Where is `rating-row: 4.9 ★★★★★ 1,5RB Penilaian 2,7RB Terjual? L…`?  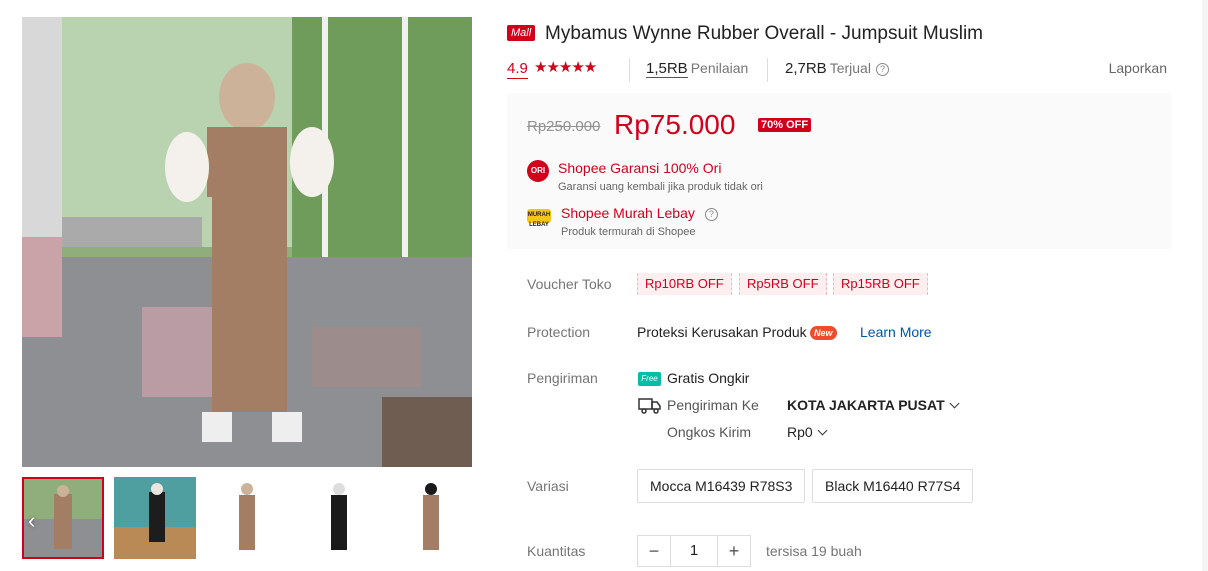
rating-row: 4.9 ★★★★★ 1,5RB Penilaian 2,7RB Terjual? L… is located at coordinates (837, 70).